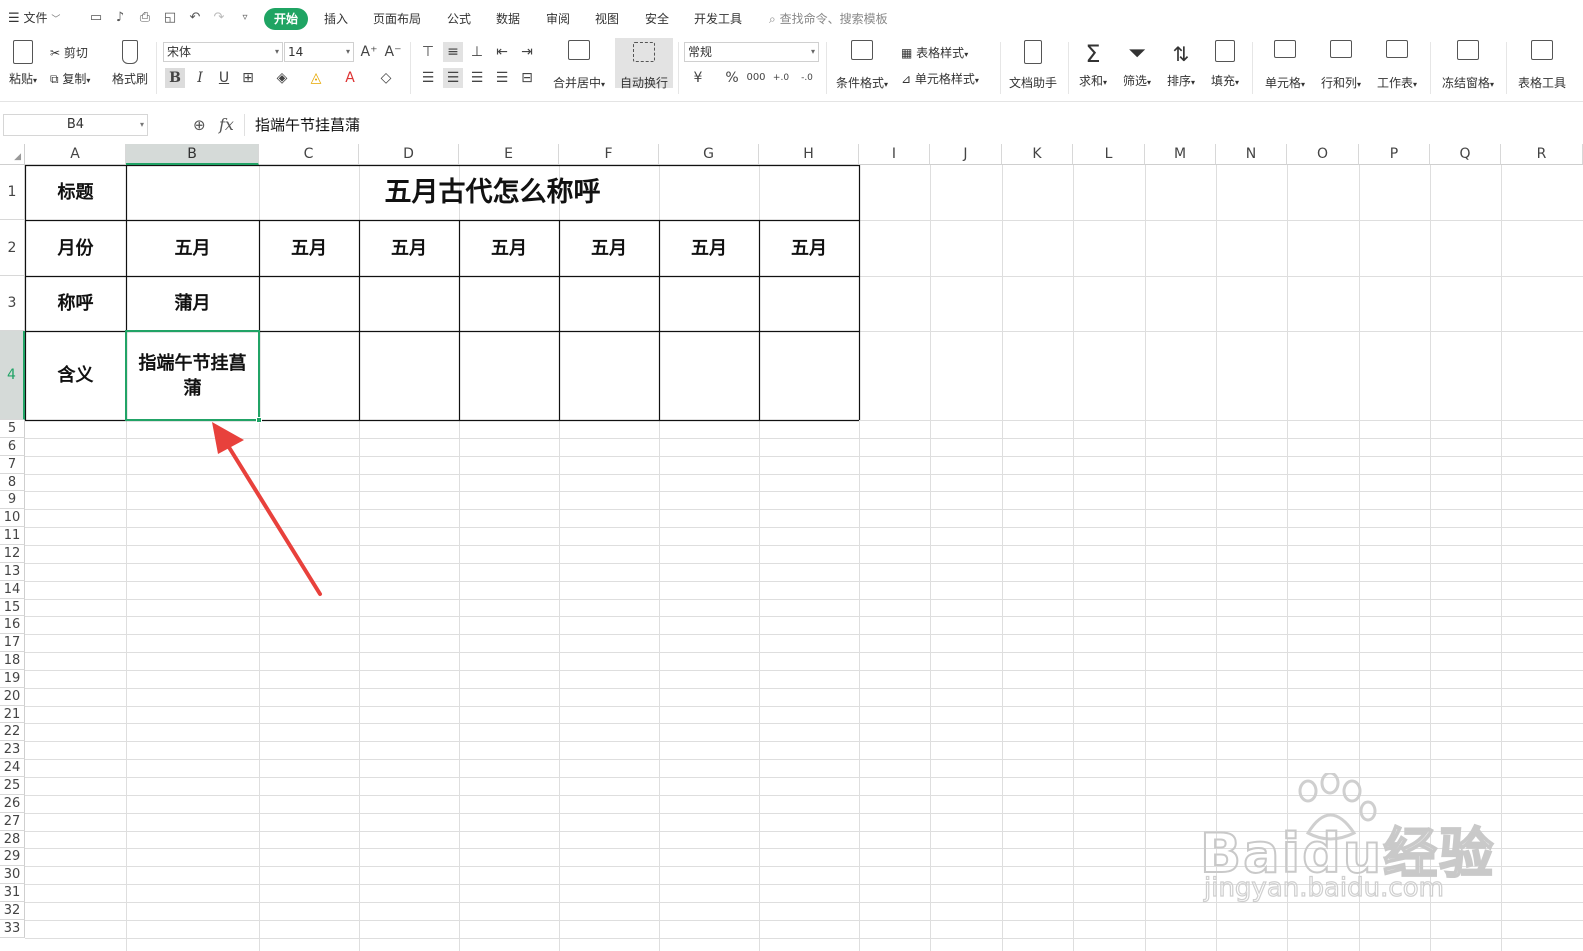  What do you see at coordinates (12, 714) in the screenshot?
I see `row-header-21: 21` at bounding box center [12, 714].